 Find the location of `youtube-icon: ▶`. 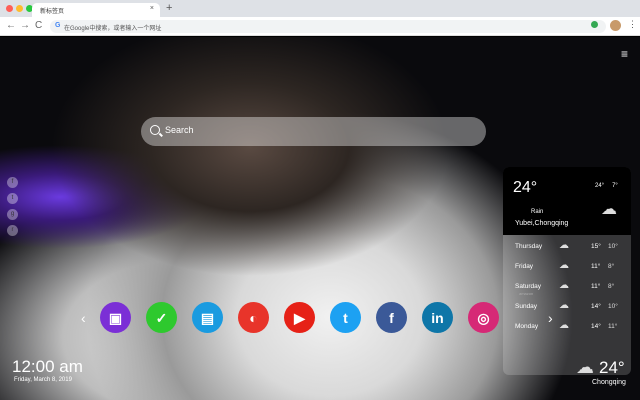

youtube-icon: ▶ is located at coordinates (299, 317).